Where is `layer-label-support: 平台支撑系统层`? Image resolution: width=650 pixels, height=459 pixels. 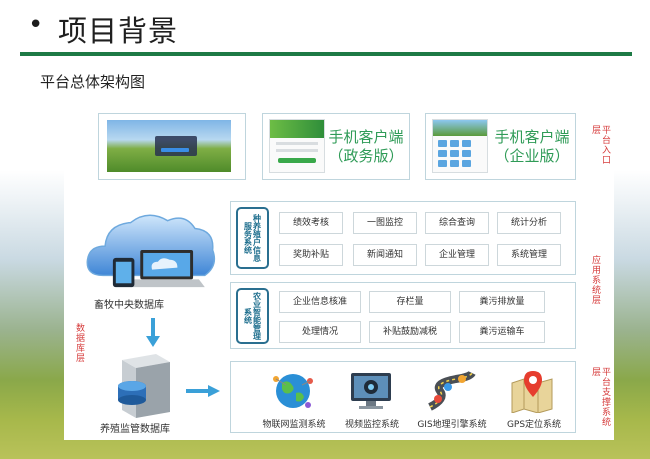
layer-label-support: 平台支撑系统层 is located at coordinates (600, 397).